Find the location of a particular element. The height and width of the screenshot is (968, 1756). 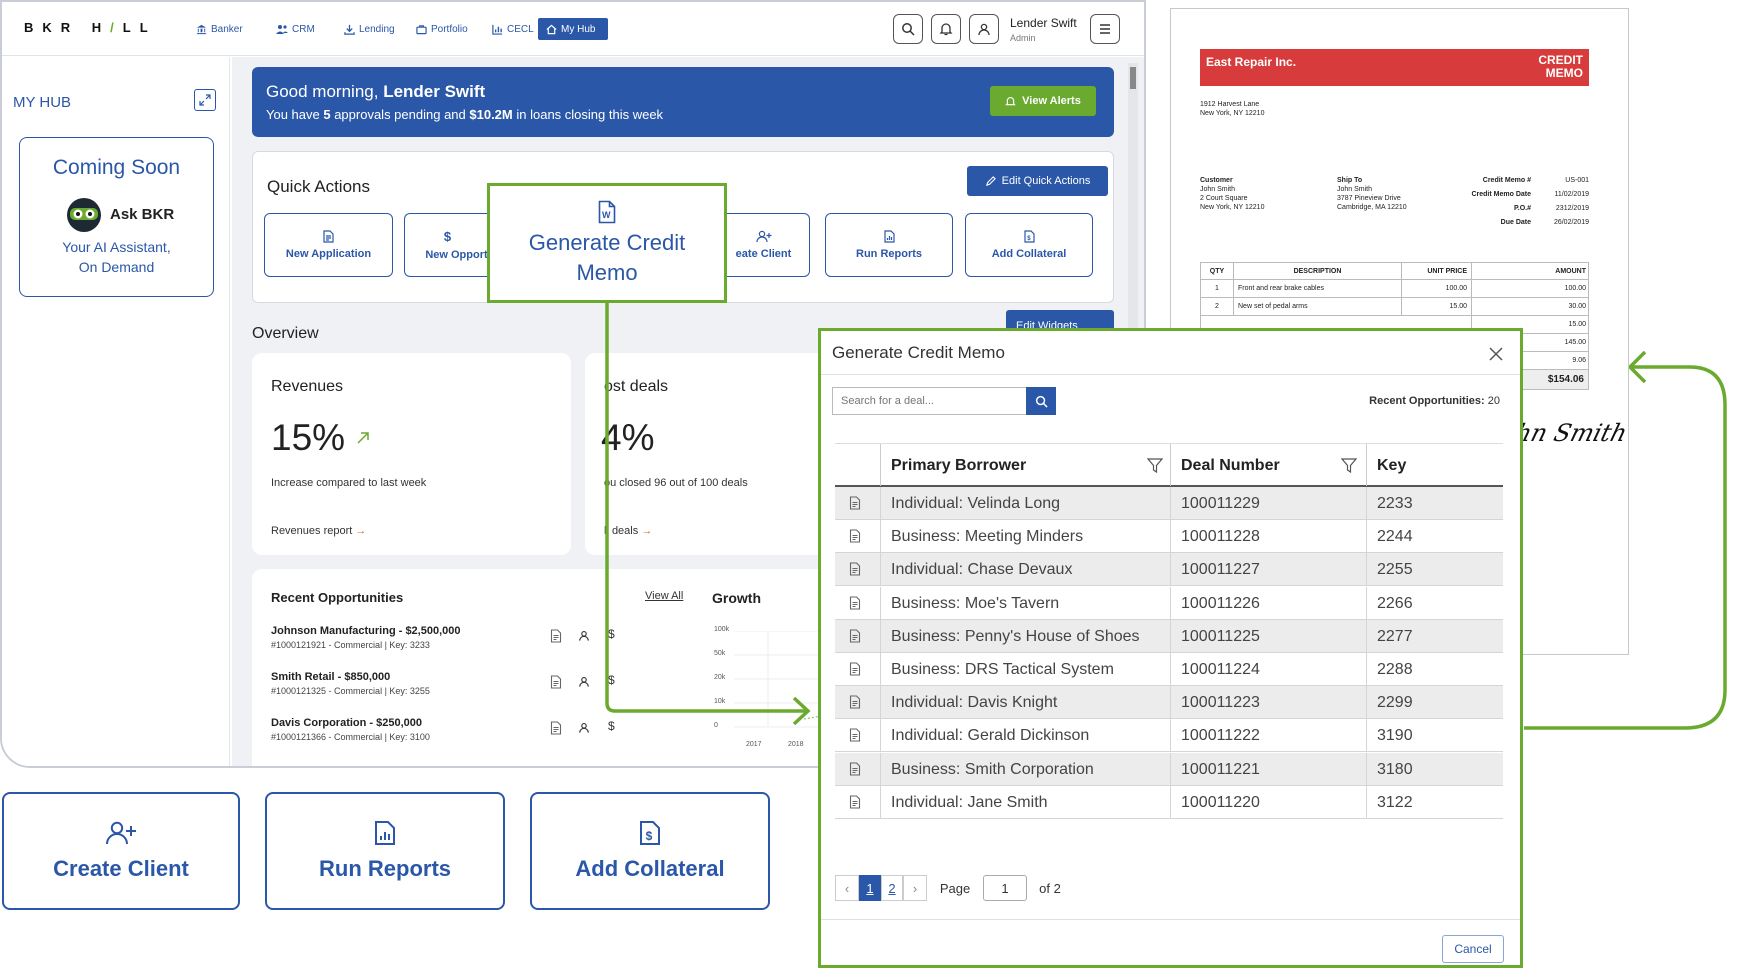

deal-row: Individual: Velinda Long 100011229 2233 is located at coordinates (1169, 503).